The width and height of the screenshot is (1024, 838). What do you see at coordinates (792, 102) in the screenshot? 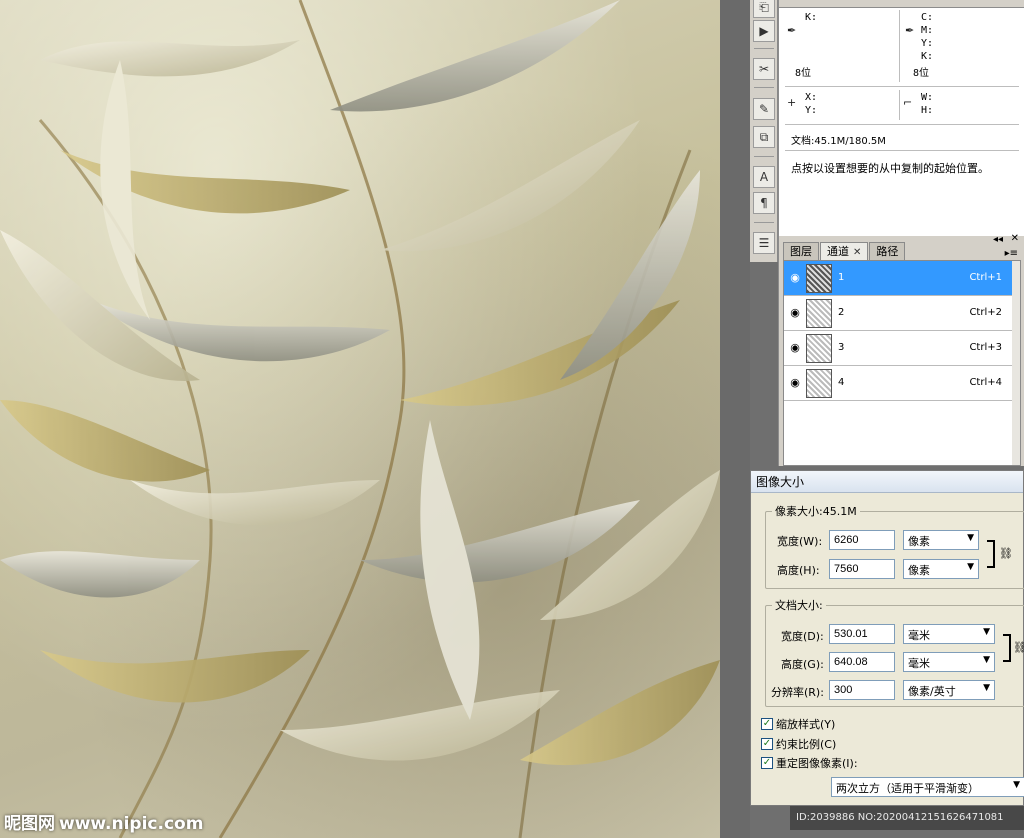
I see `crosshair-icon: +` at bounding box center [792, 102].